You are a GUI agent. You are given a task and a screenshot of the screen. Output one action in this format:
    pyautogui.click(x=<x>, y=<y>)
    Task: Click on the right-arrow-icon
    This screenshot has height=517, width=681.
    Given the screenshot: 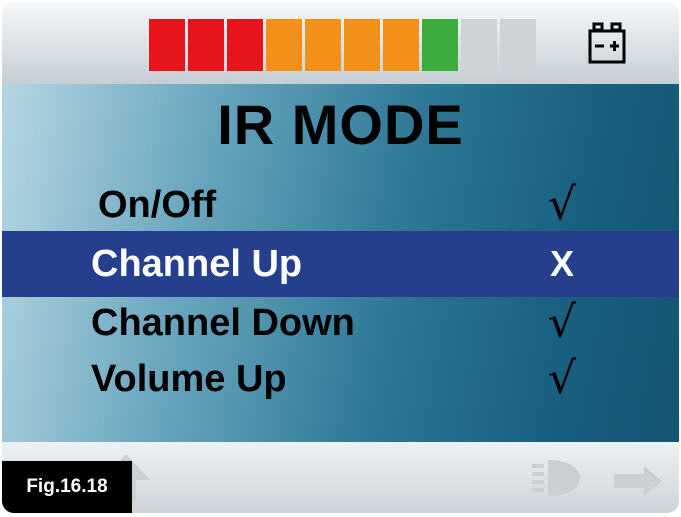 What is the action you would take?
    pyautogui.click(x=638, y=481)
    